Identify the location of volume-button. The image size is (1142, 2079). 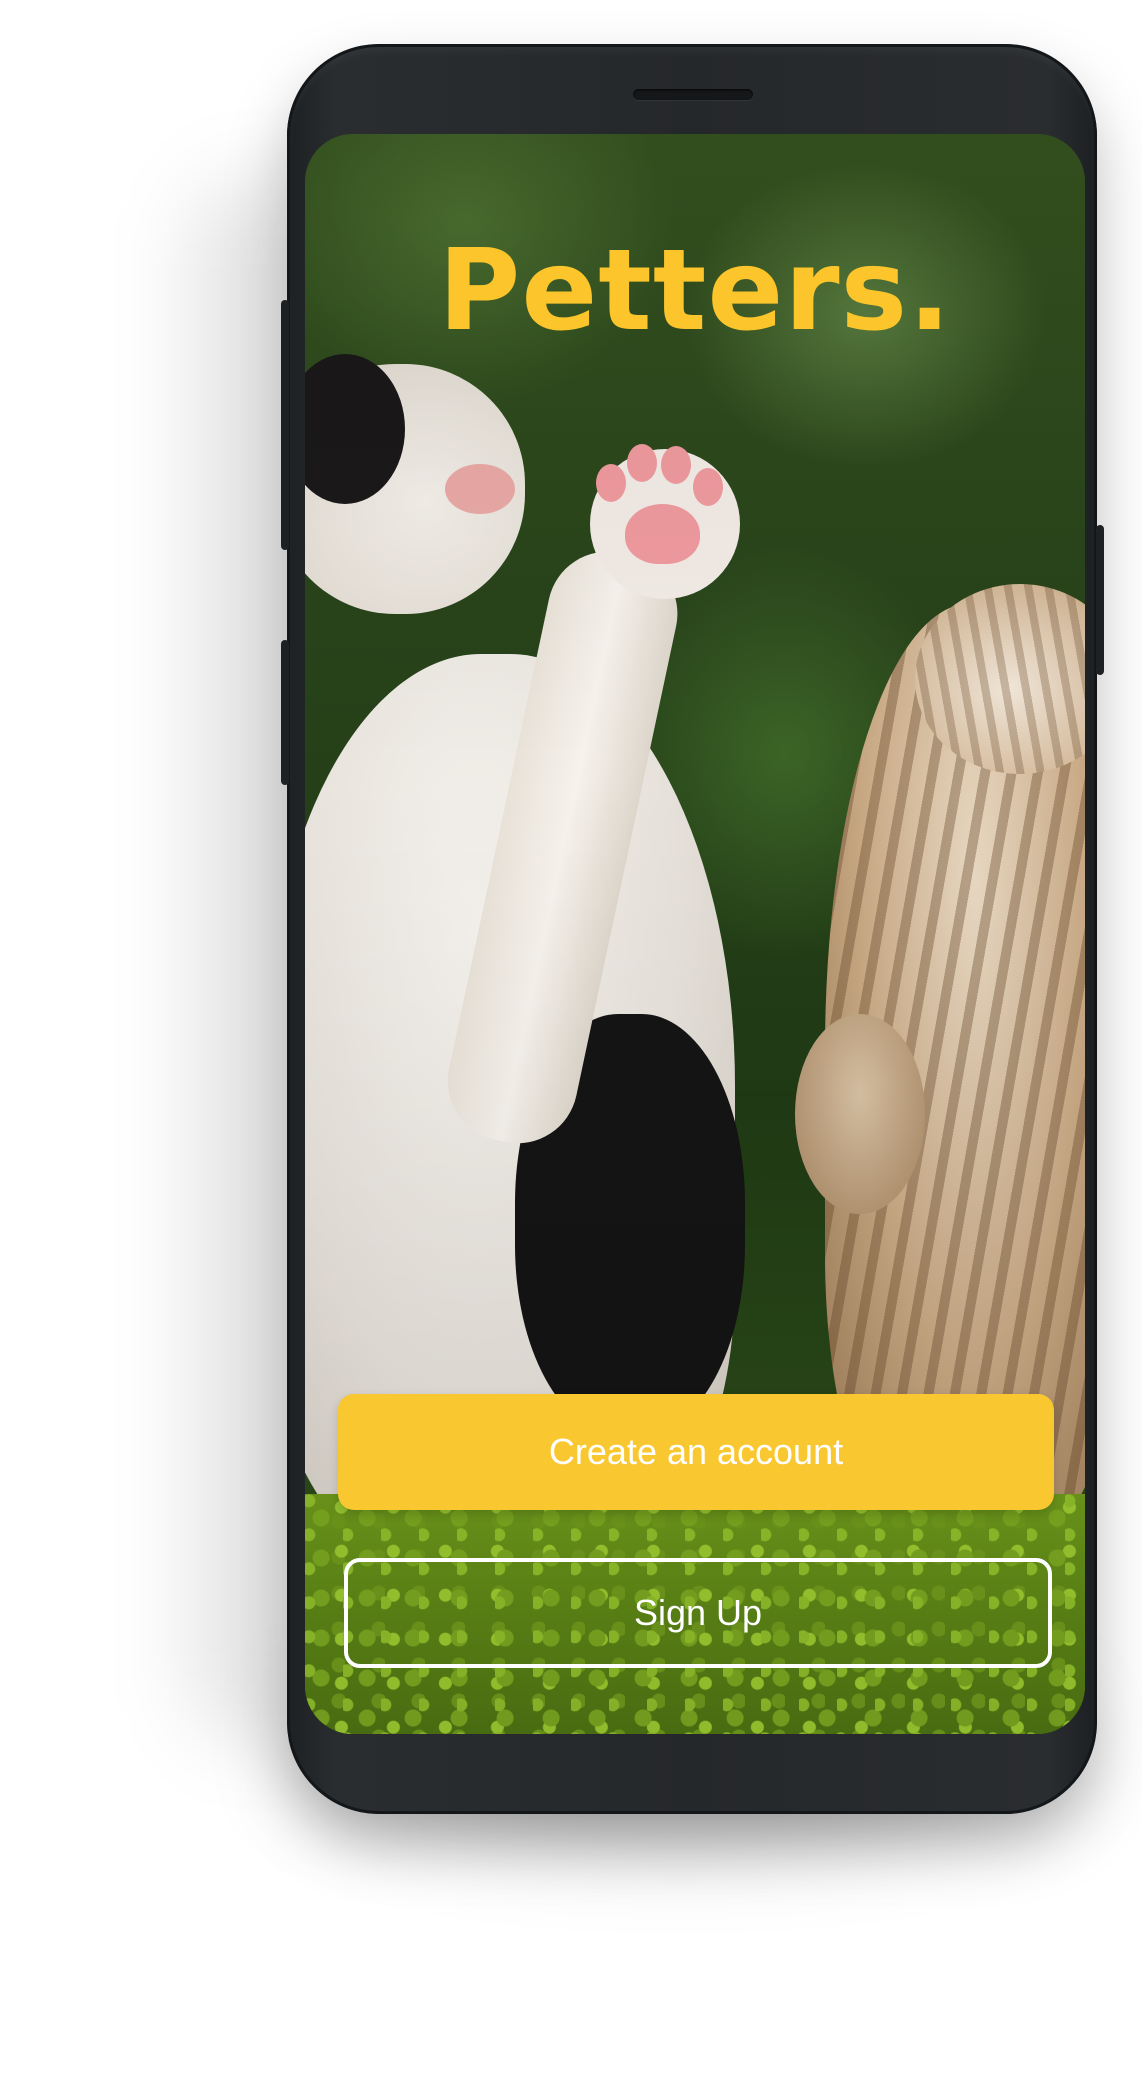
(285, 425).